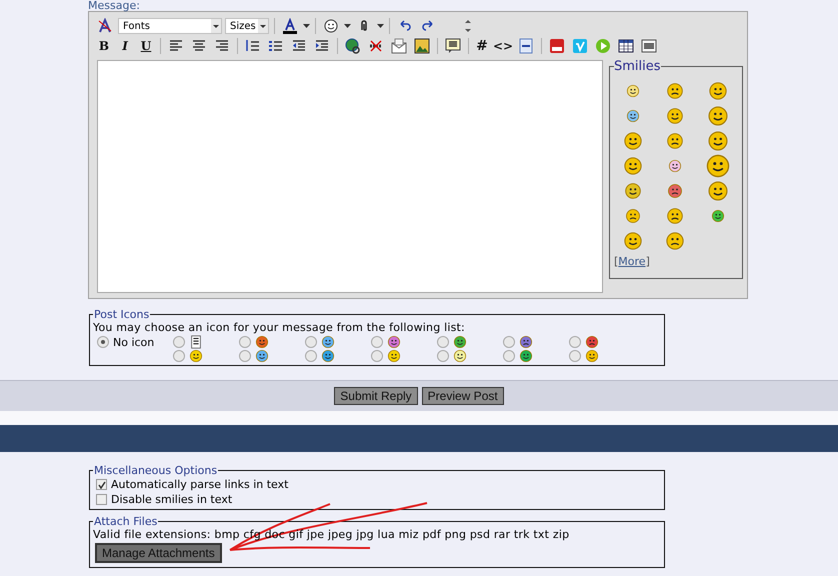 The width and height of the screenshot is (838, 576). I want to click on no-icon-label: No icon, so click(133, 342).